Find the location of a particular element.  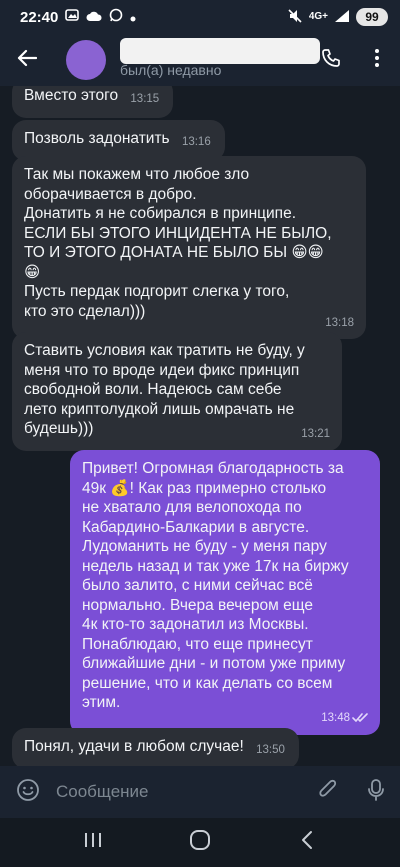

microphone-icon is located at coordinates (376, 792).